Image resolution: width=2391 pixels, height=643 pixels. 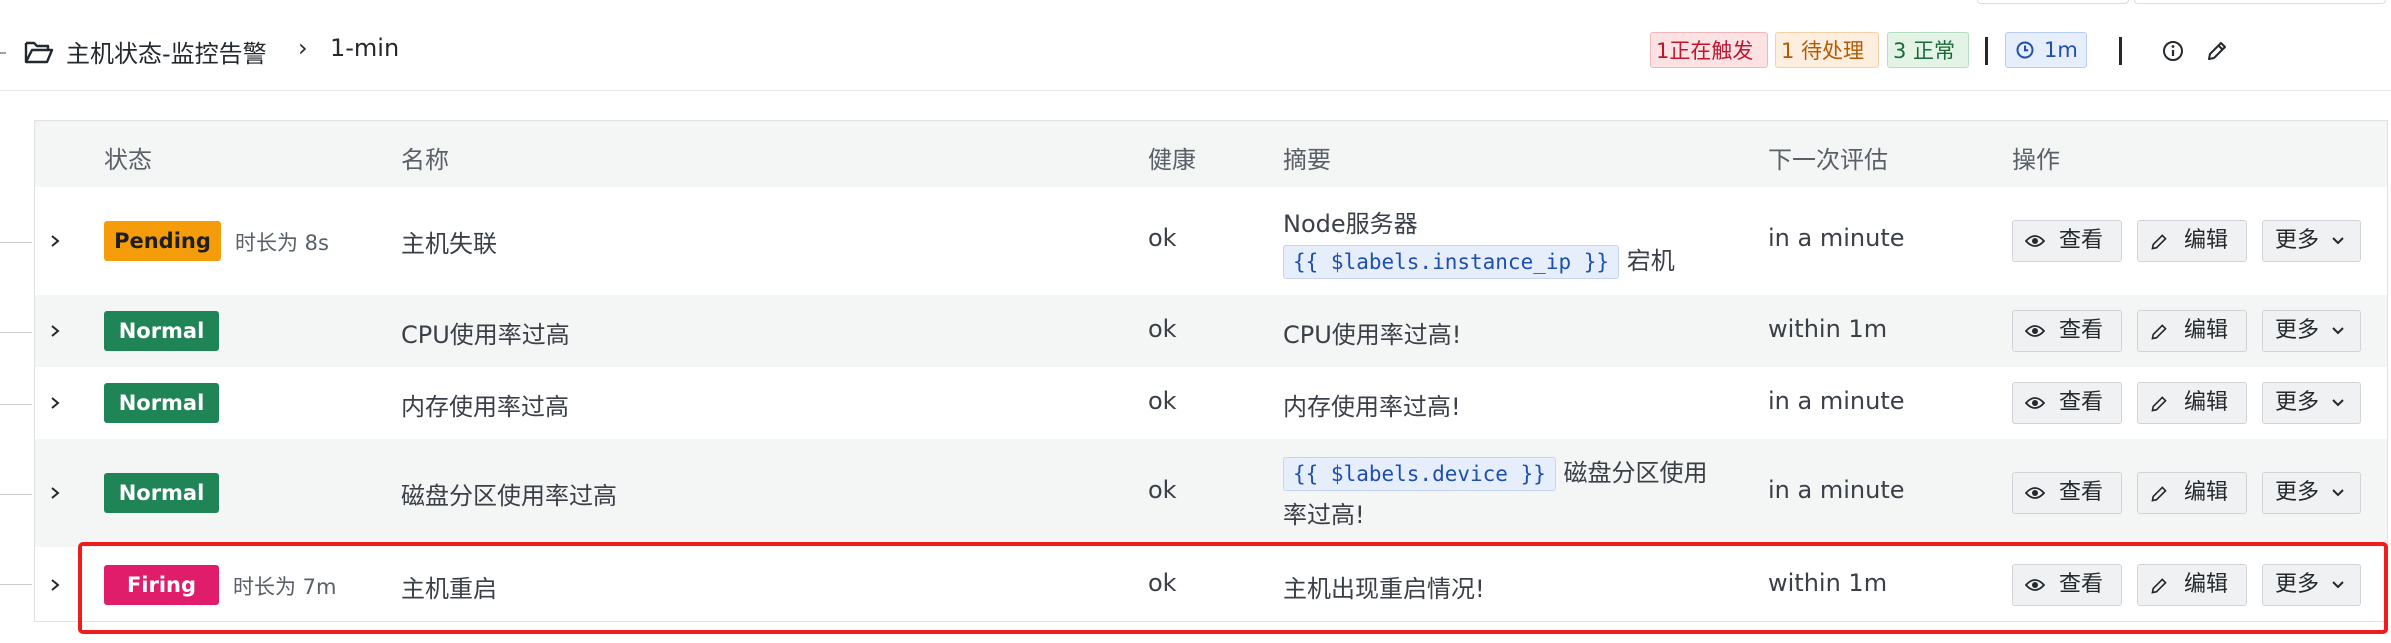 What do you see at coordinates (1495, 472) in the screenshot?
I see `rule-summary: {{ $labels.device }} 磁盘分区使用` at bounding box center [1495, 472].